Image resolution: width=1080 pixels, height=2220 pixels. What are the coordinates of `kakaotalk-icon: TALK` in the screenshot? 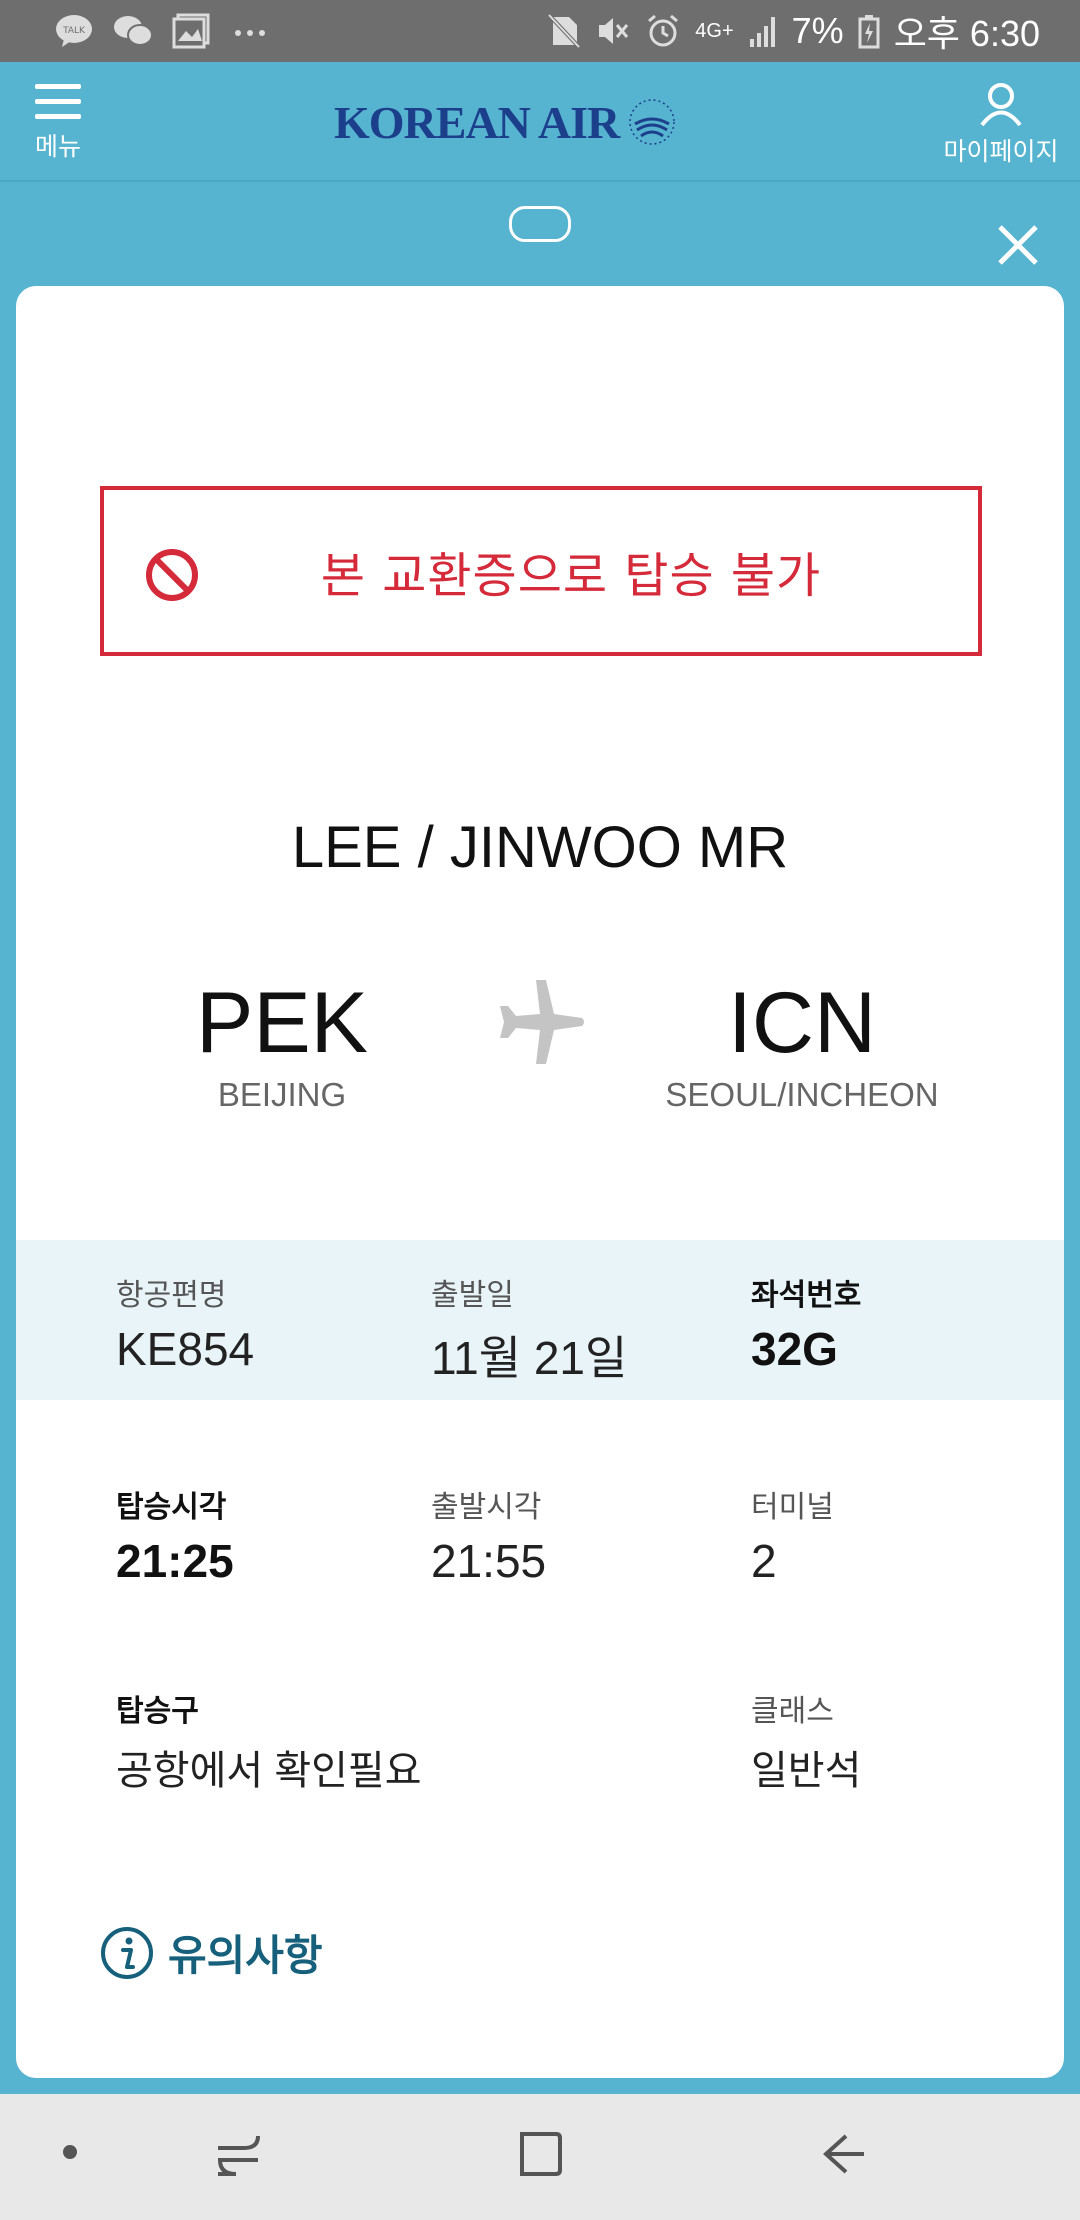 It's located at (74, 31).